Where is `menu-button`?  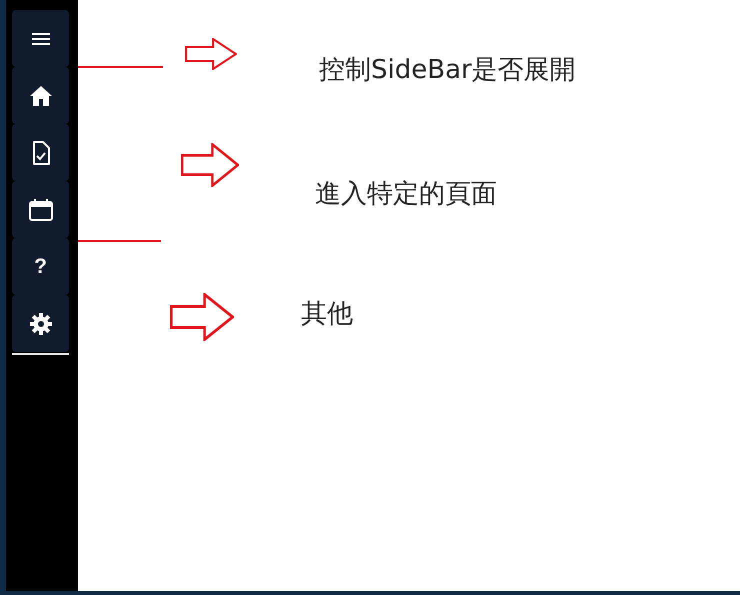
menu-button is located at coordinates (40, 38).